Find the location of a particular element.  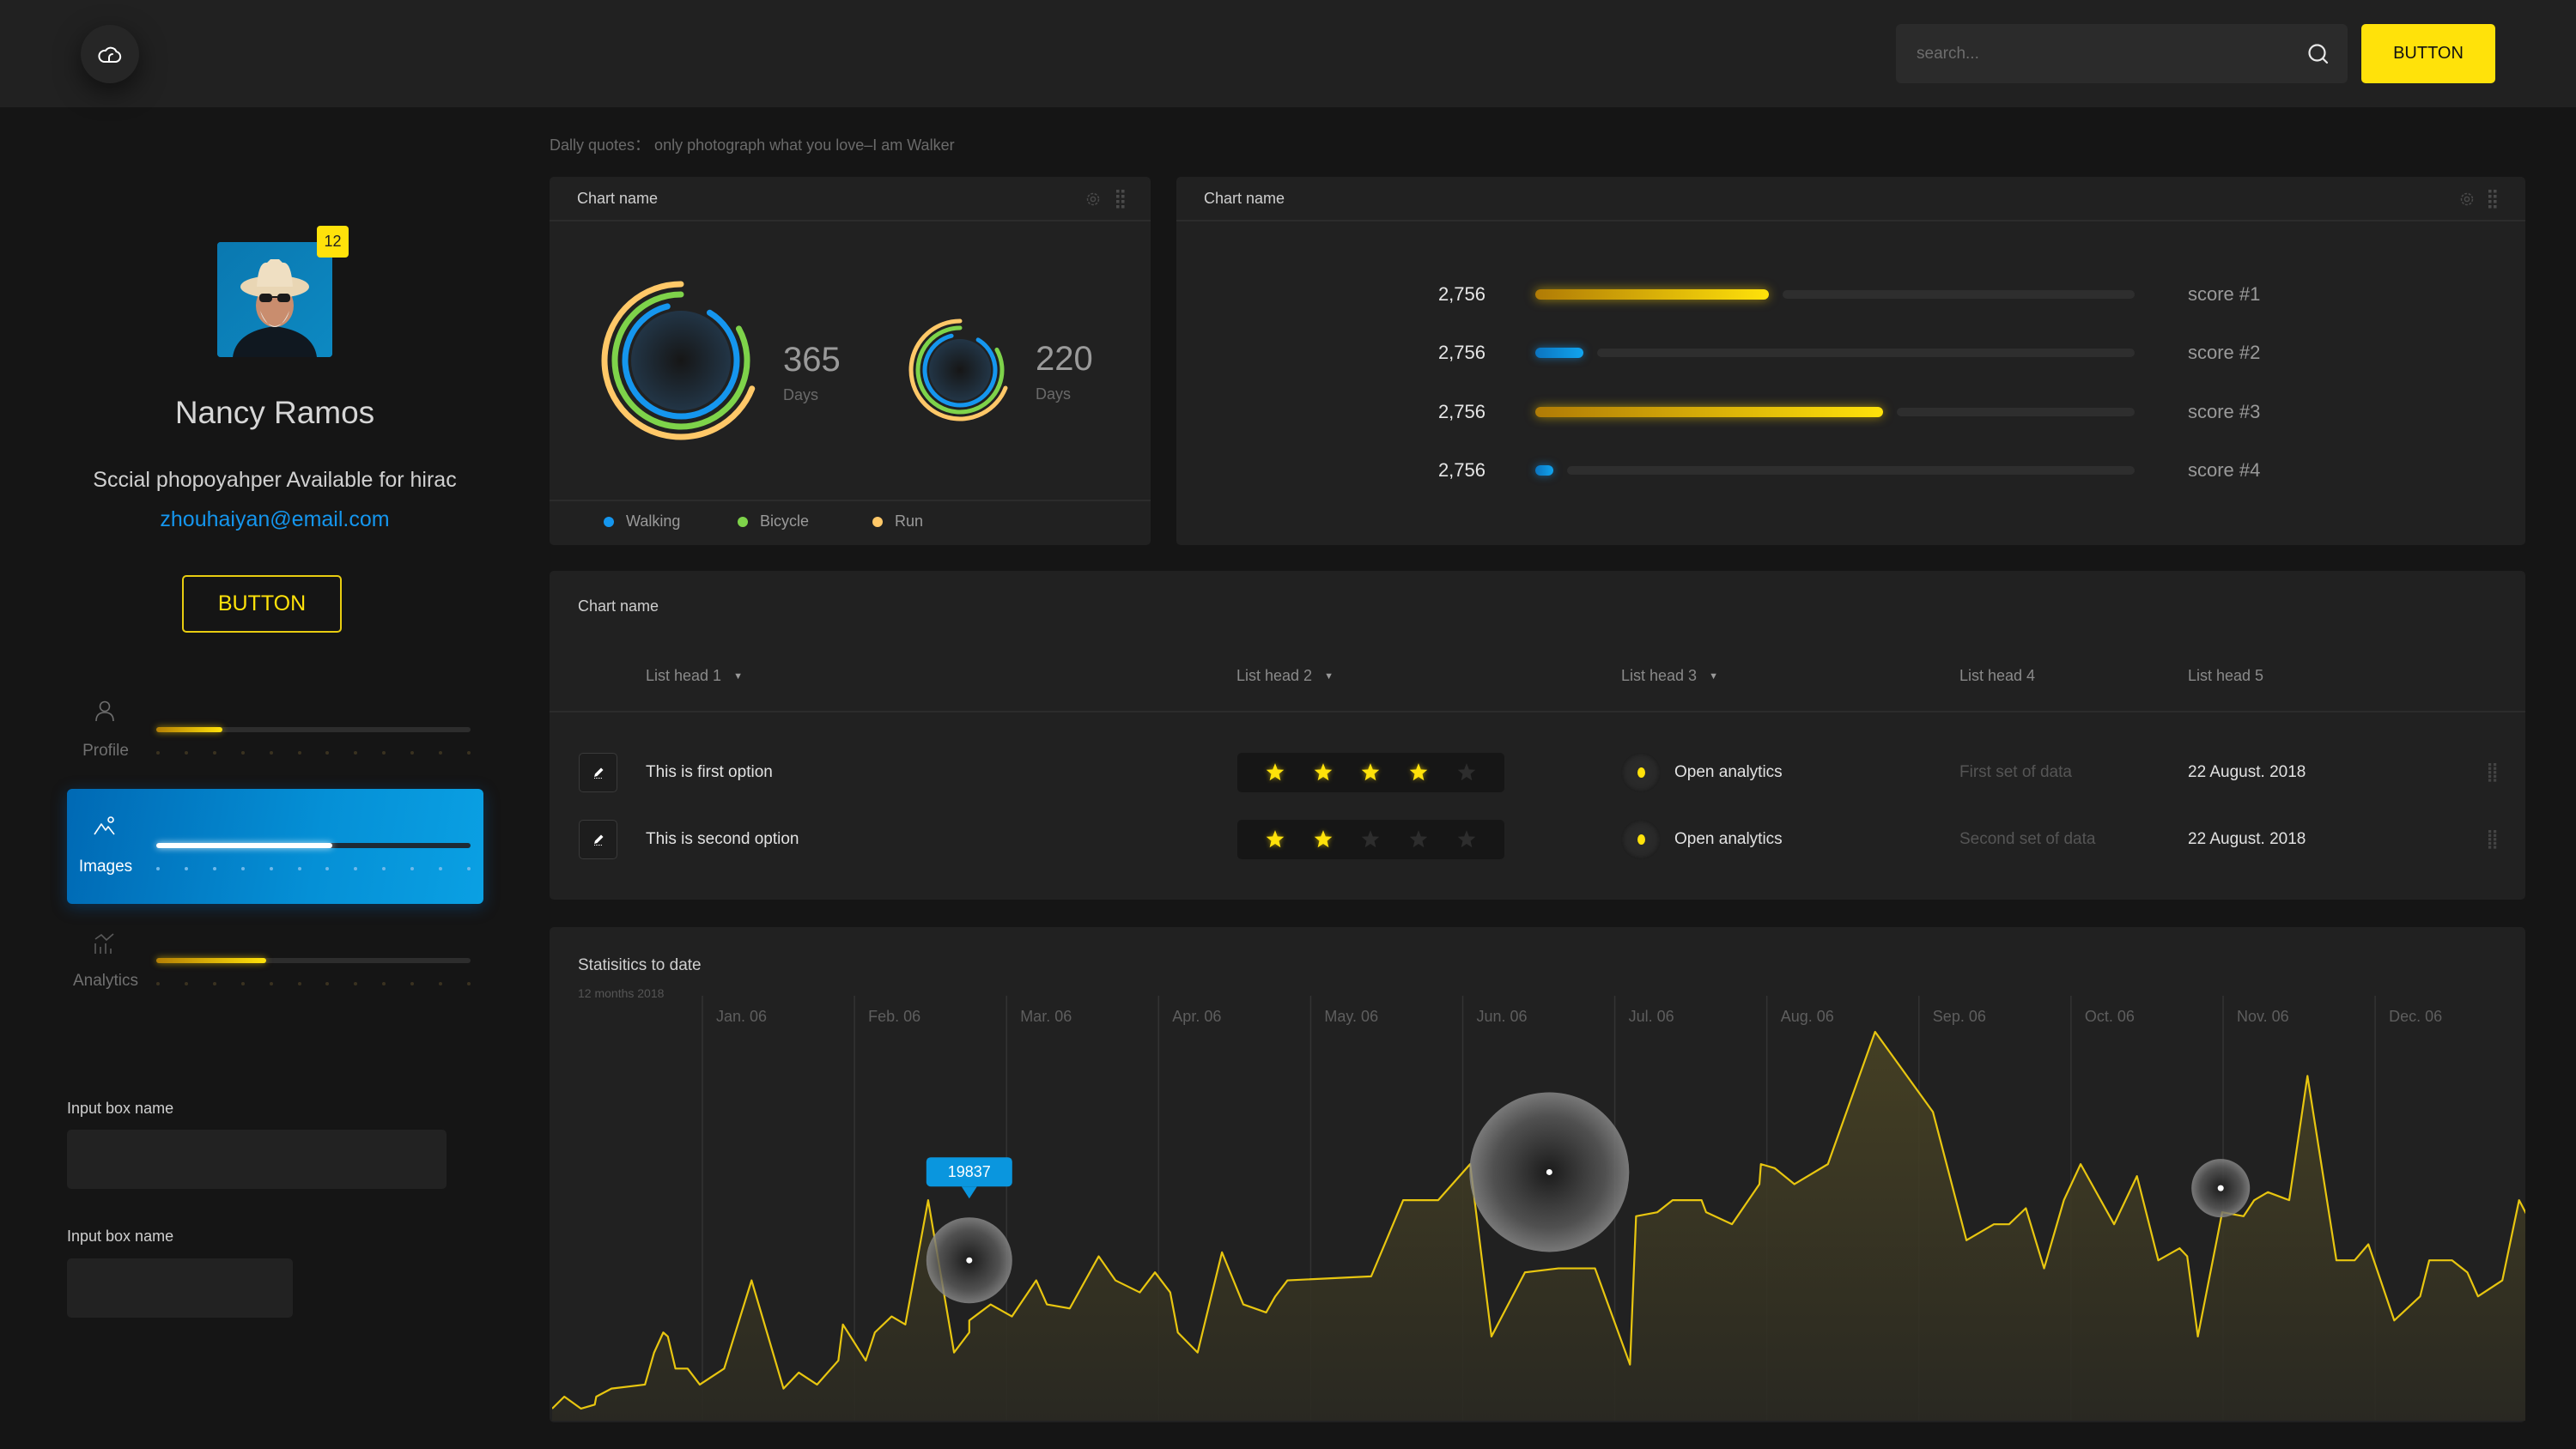

chart-subtitle: 12 months 2018 is located at coordinates (621, 993).